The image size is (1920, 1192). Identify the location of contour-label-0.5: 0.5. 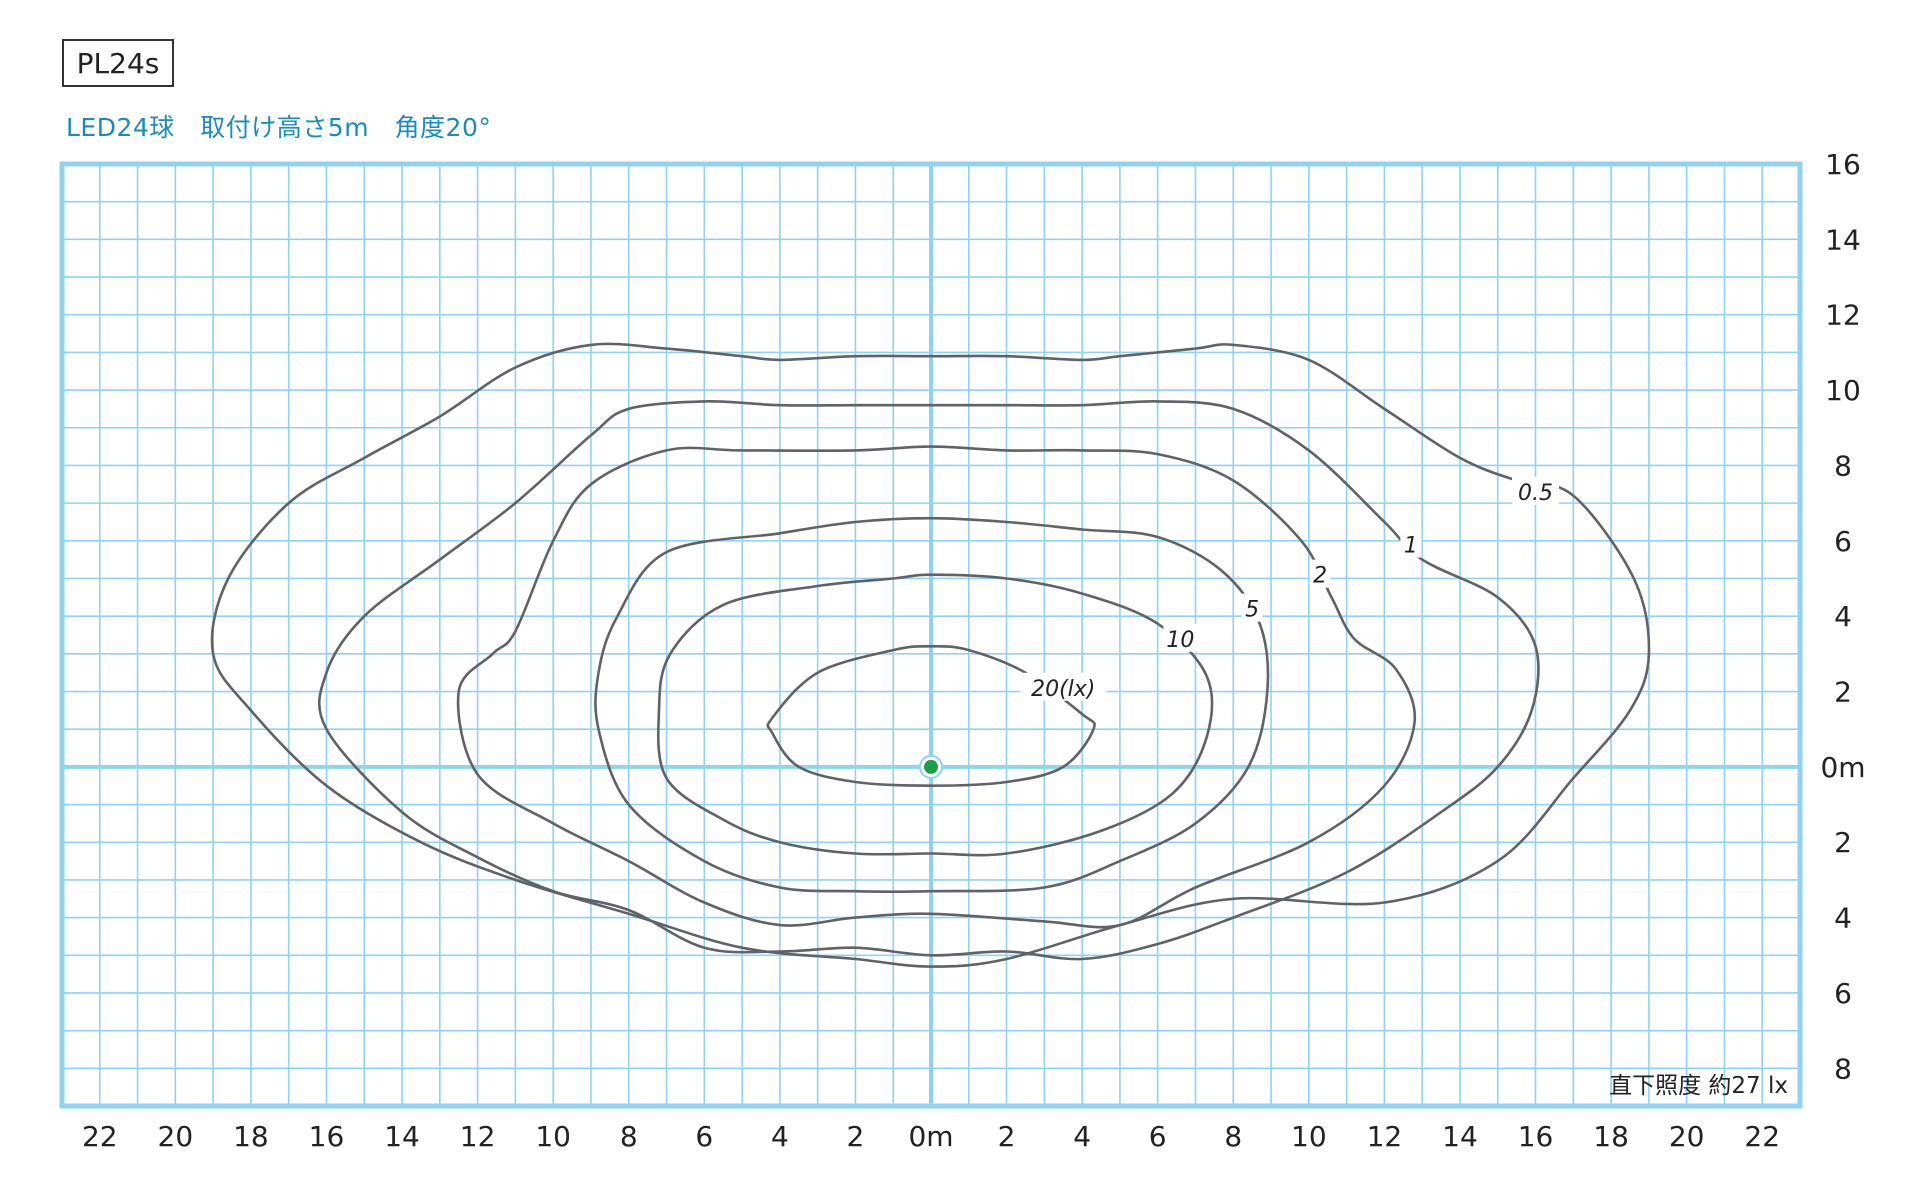
(1535, 493).